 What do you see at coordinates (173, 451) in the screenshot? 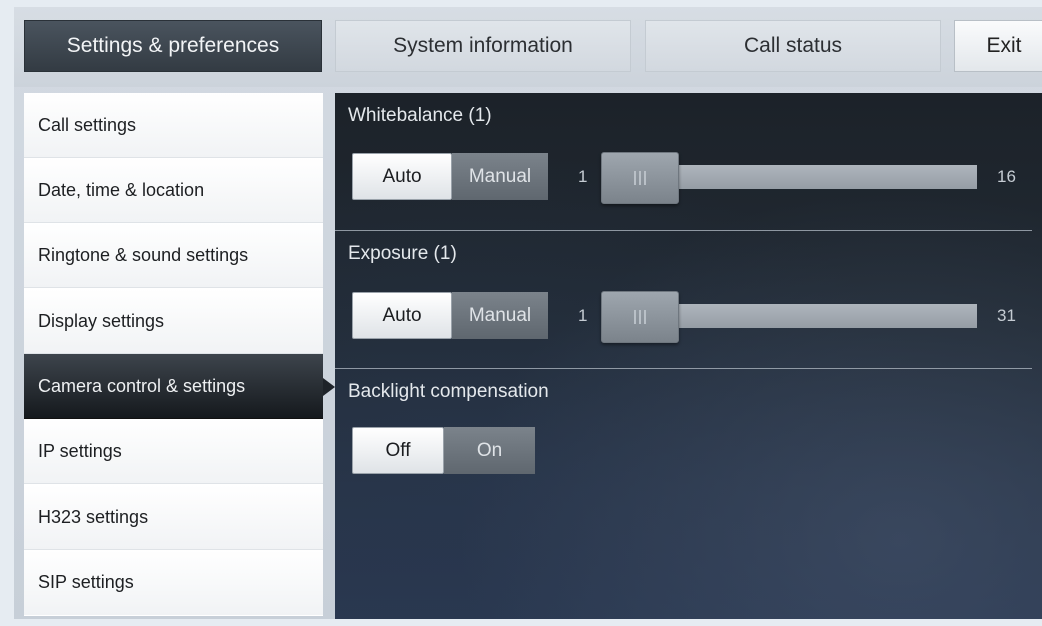
I see `menu-item-ip-settings: IP settings` at bounding box center [173, 451].